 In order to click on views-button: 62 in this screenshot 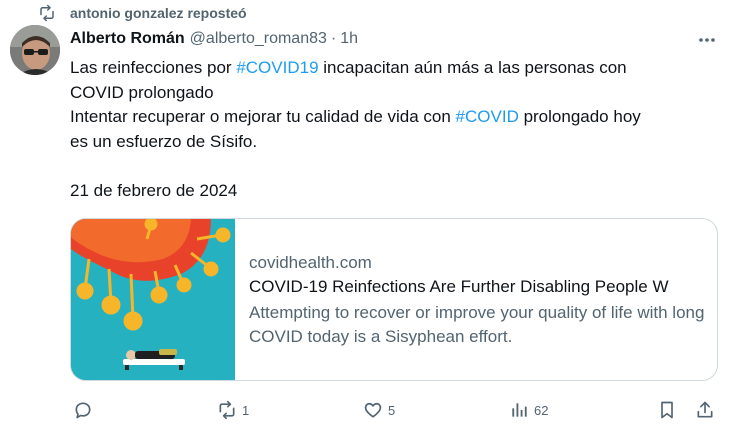, I will do `click(528, 410)`.